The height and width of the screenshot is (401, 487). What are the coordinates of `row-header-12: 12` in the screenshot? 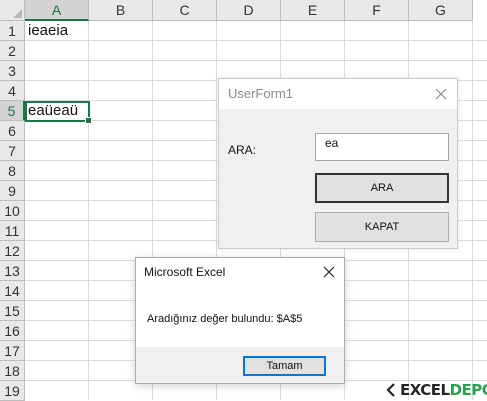 It's located at (12, 251).